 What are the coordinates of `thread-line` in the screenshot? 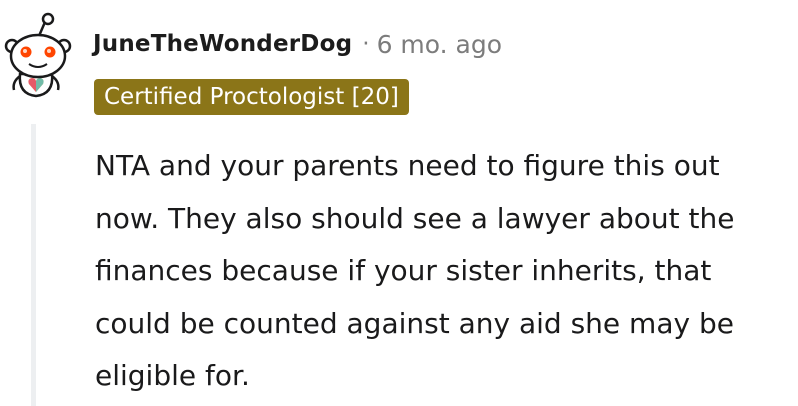 It's located at (33, 265).